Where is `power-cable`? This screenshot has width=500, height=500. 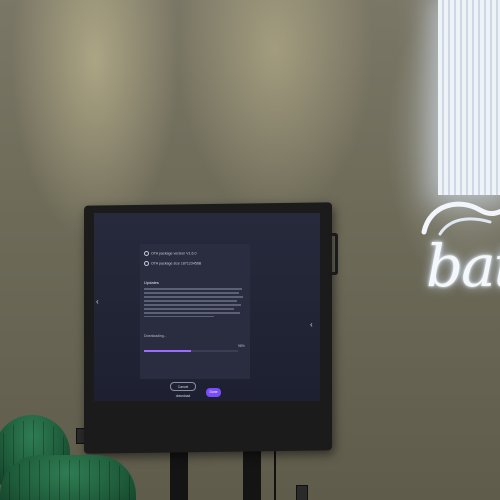
power-cable is located at coordinates (282, 472).